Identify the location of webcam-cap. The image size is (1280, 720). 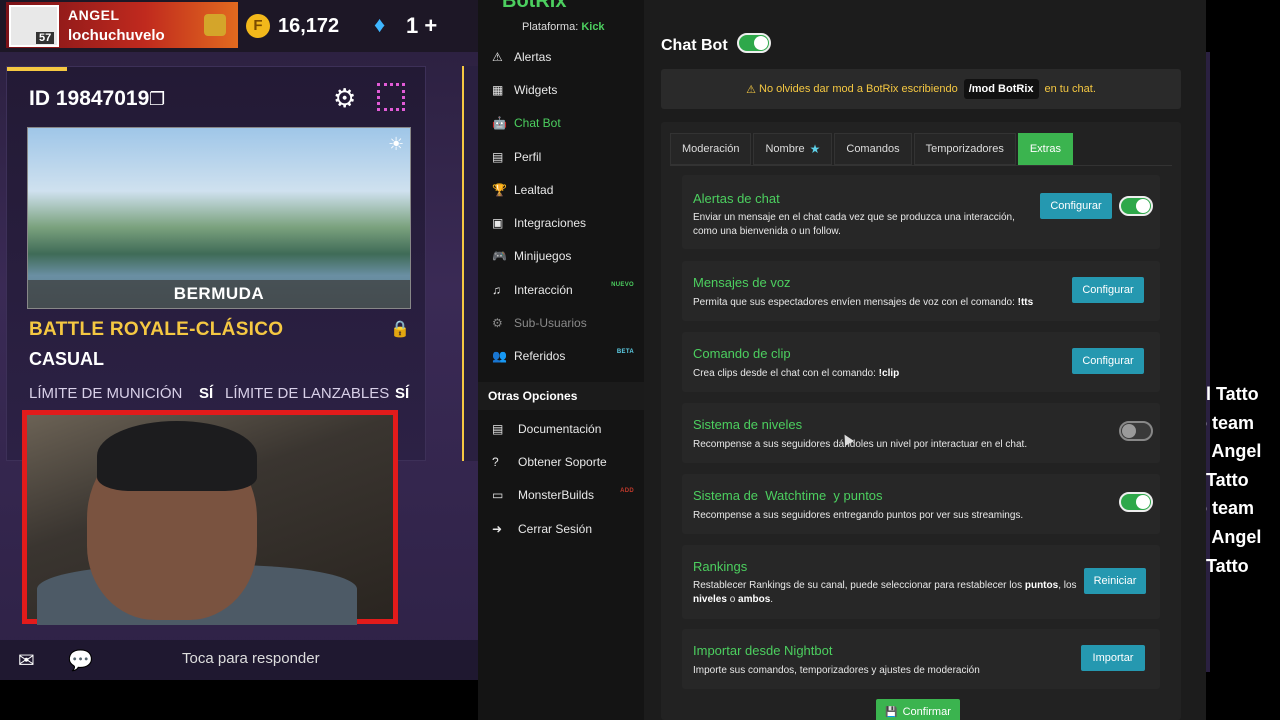
(177, 456).